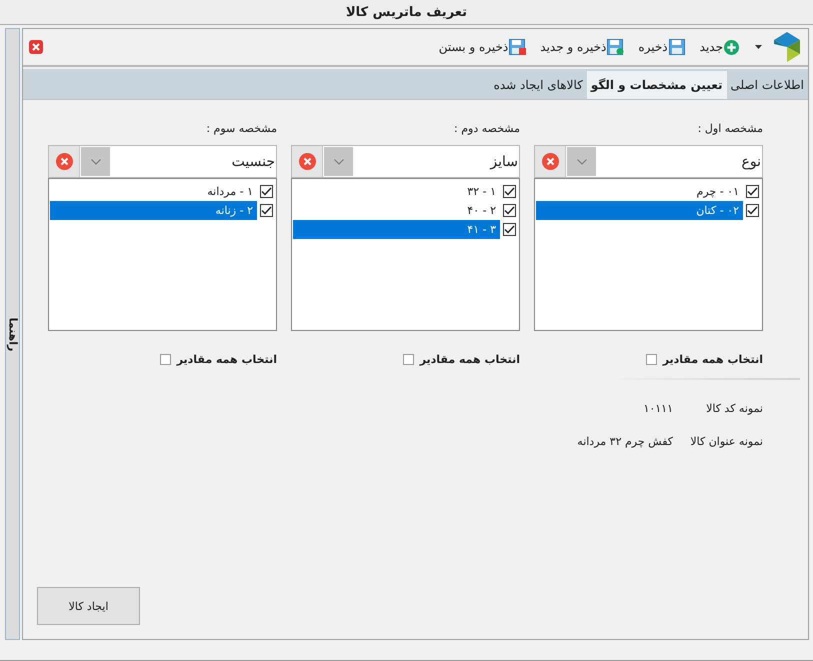  Describe the element at coordinates (406, 12) in the screenshot. I see `window-title: تعریف ماتریس کالا` at that location.